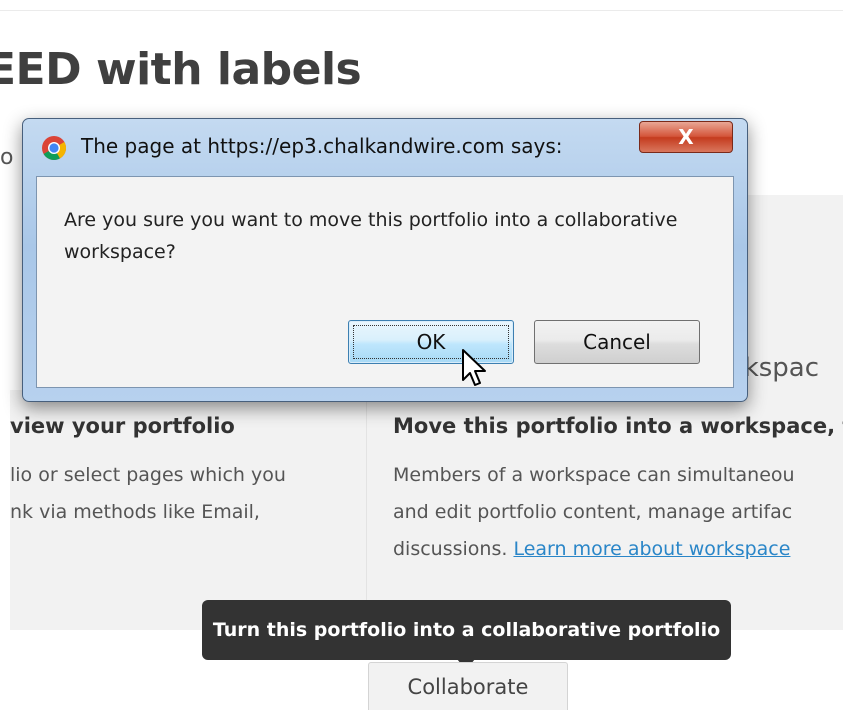  Describe the element at coordinates (135, 512) in the screenshot. I see `share-description-line: nk via methods like Email,` at that location.